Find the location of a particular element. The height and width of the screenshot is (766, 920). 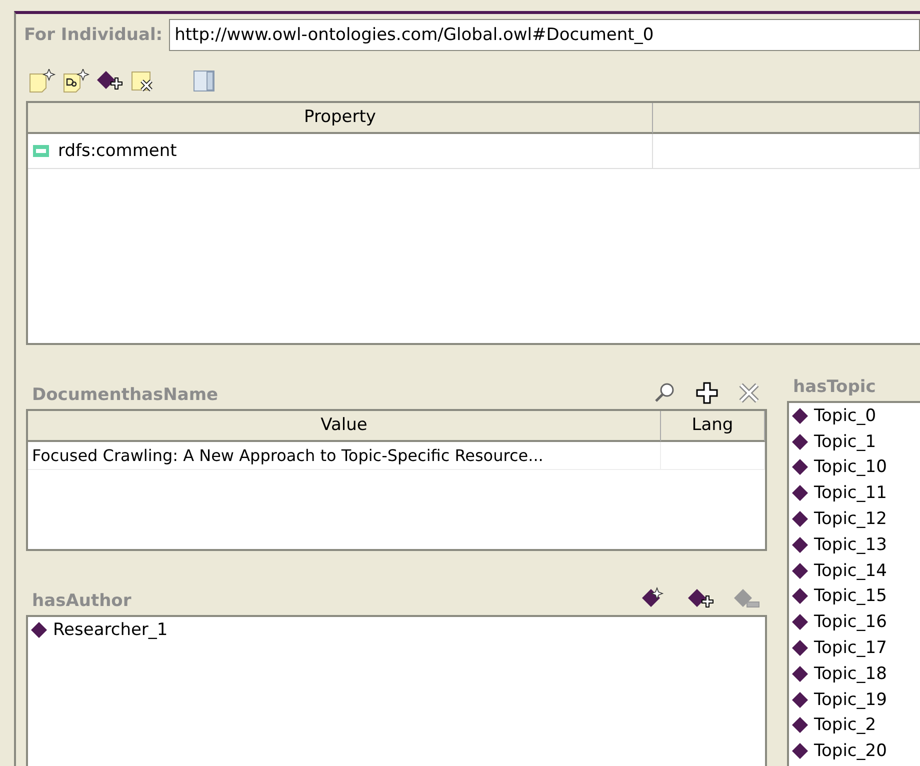

list-item: Topic_20 is located at coordinates (850, 751).